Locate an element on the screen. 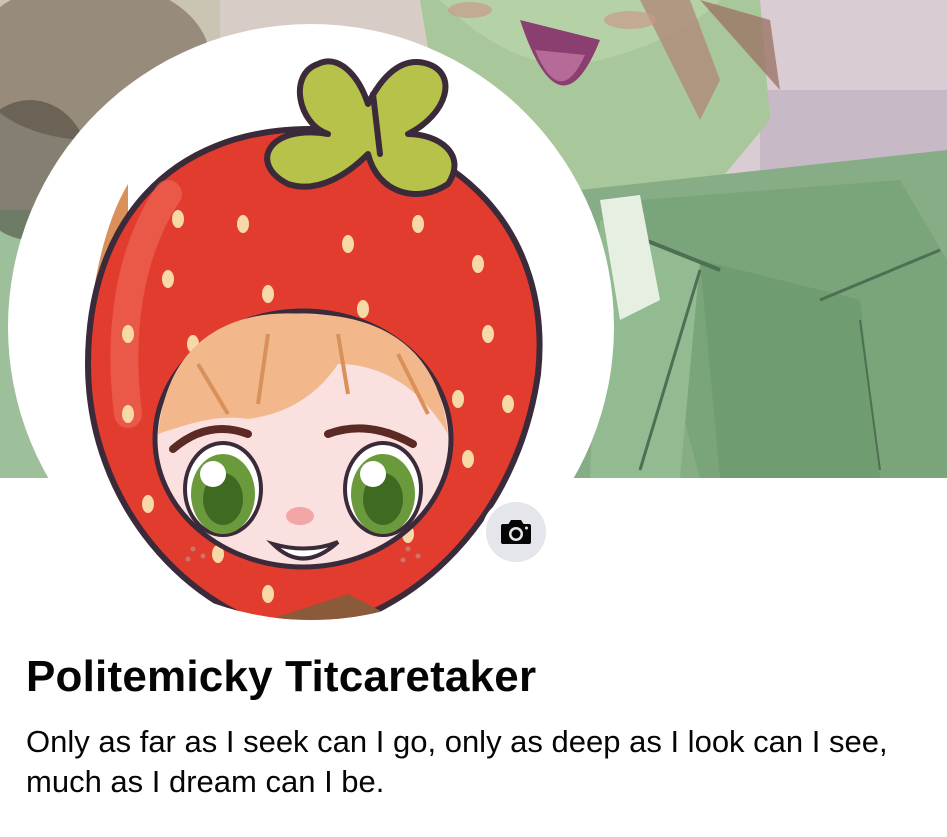  camera-icon is located at coordinates (516, 532).